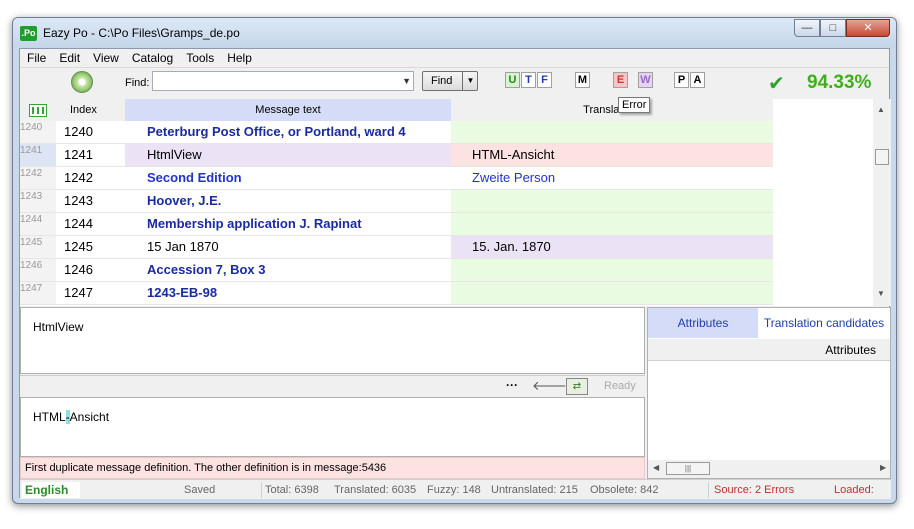  Describe the element at coordinates (288, 224) in the screenshot. I see `message-text-cell: Membership application J. Rapinat` at that location.